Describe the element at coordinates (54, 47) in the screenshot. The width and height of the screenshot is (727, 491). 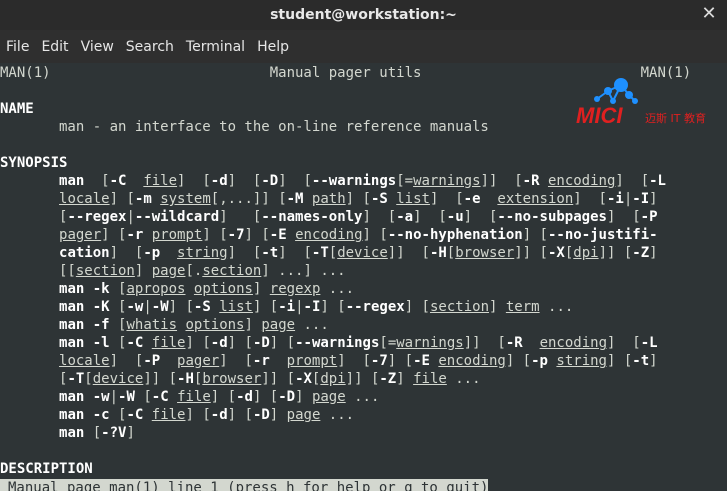
I see `menu-edit: Edit` at that location.